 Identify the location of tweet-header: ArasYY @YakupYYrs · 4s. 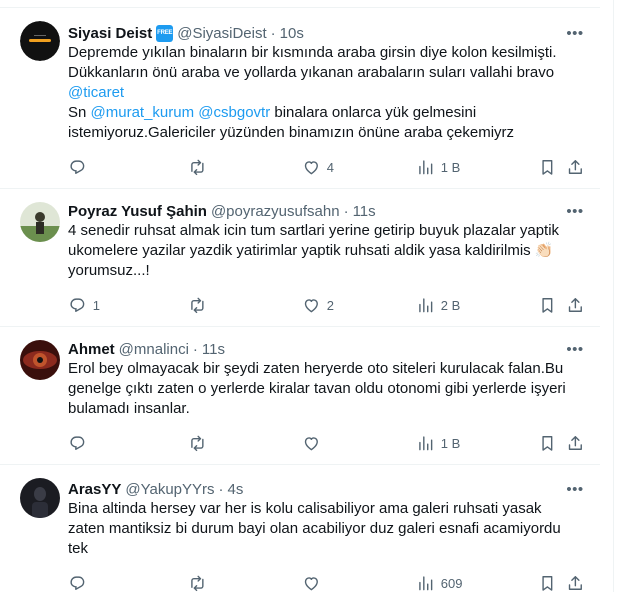
(155, 489).